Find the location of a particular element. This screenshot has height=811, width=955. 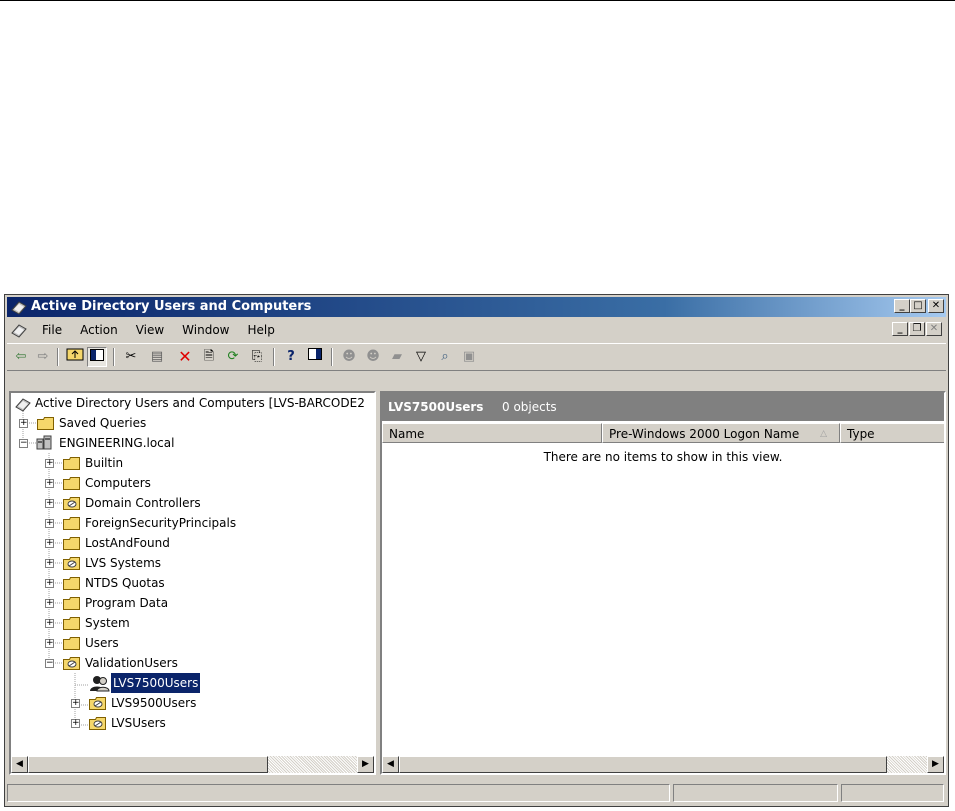

ou-folder-icon is located at coordinates (71, 563).